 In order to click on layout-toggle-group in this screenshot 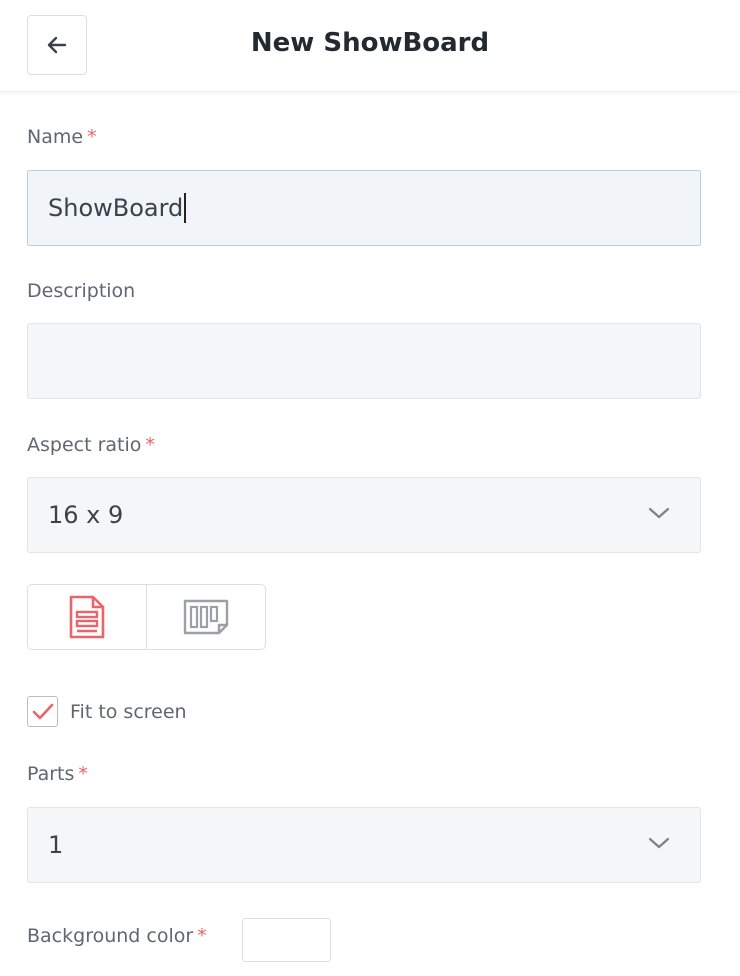, I will do `click(146, 617)`.